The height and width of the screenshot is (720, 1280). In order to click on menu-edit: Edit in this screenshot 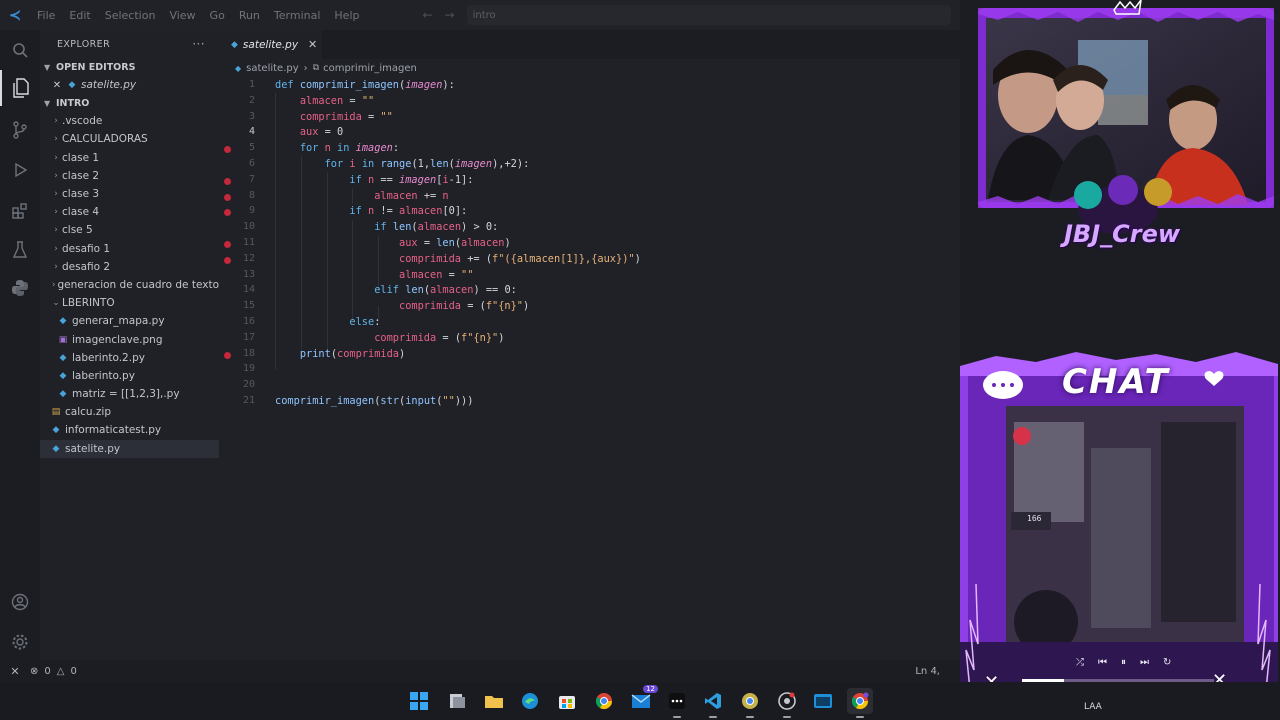, I will do `click(79, 15)`.